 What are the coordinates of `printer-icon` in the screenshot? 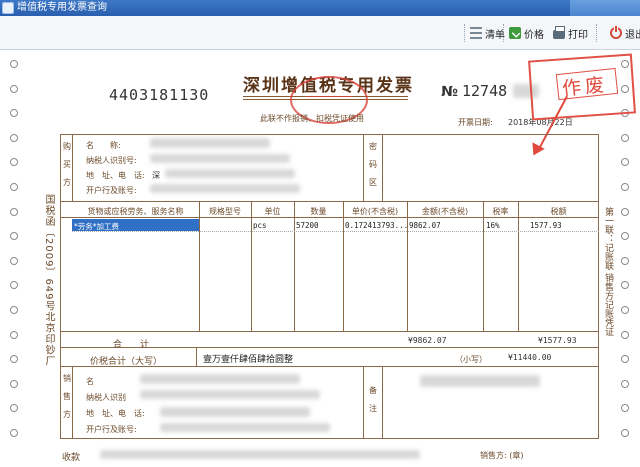 It's located at (559, 32).